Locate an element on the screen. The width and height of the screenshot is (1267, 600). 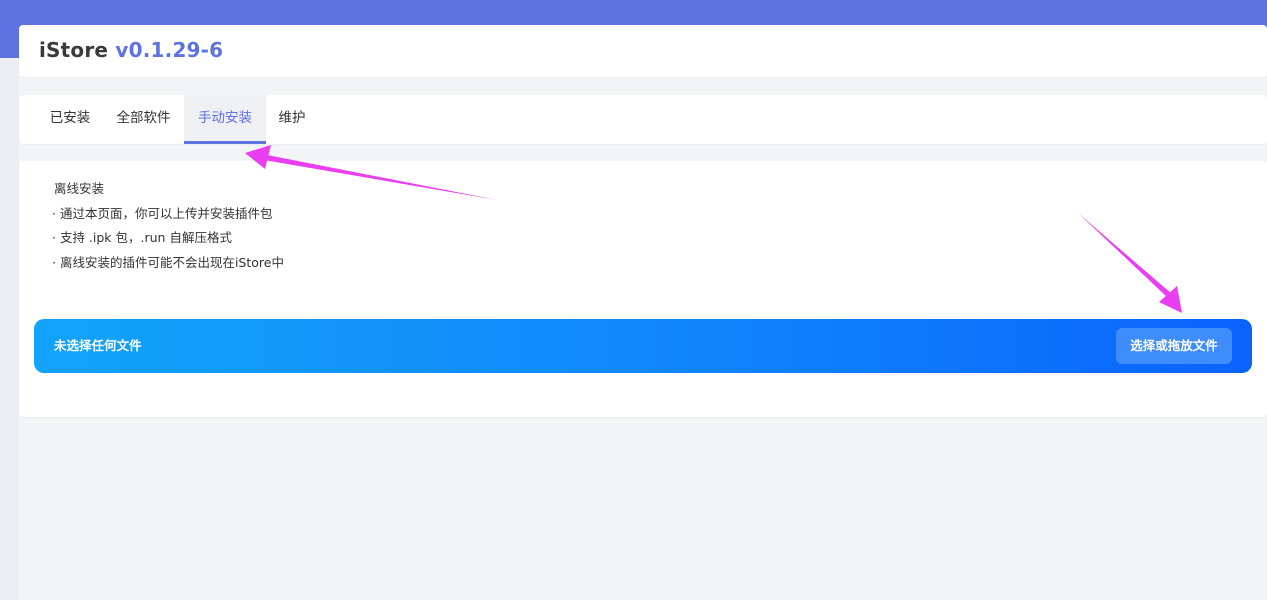
left-sidebar-edge is located at coordinates (9, 329).